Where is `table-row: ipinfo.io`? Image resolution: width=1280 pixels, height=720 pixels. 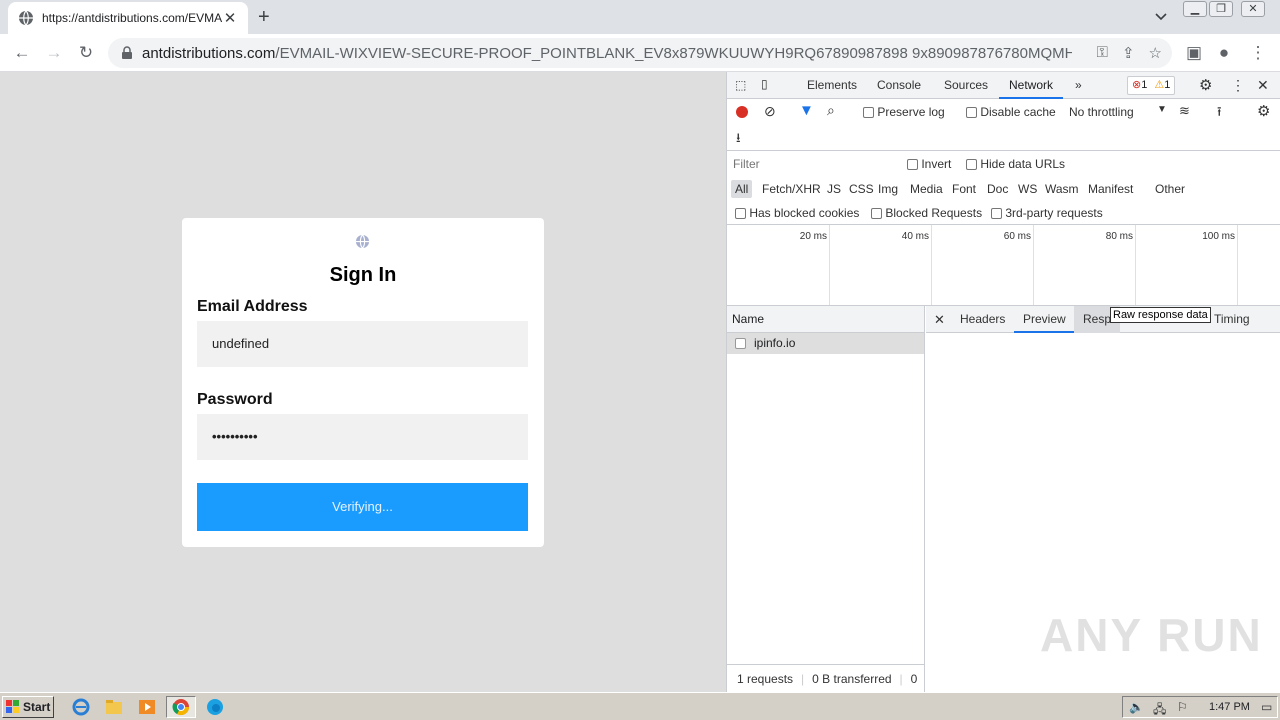
table-row: ipinfo.io is located at coordinates (825, 343).